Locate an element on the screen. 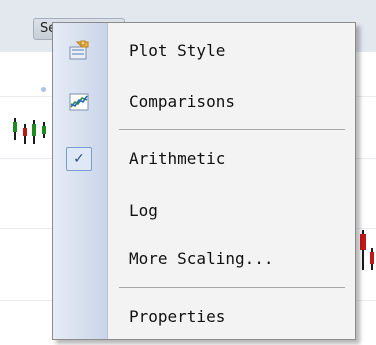  menu-item-plot-style: Plot Style is located at coordinates (204, 51).